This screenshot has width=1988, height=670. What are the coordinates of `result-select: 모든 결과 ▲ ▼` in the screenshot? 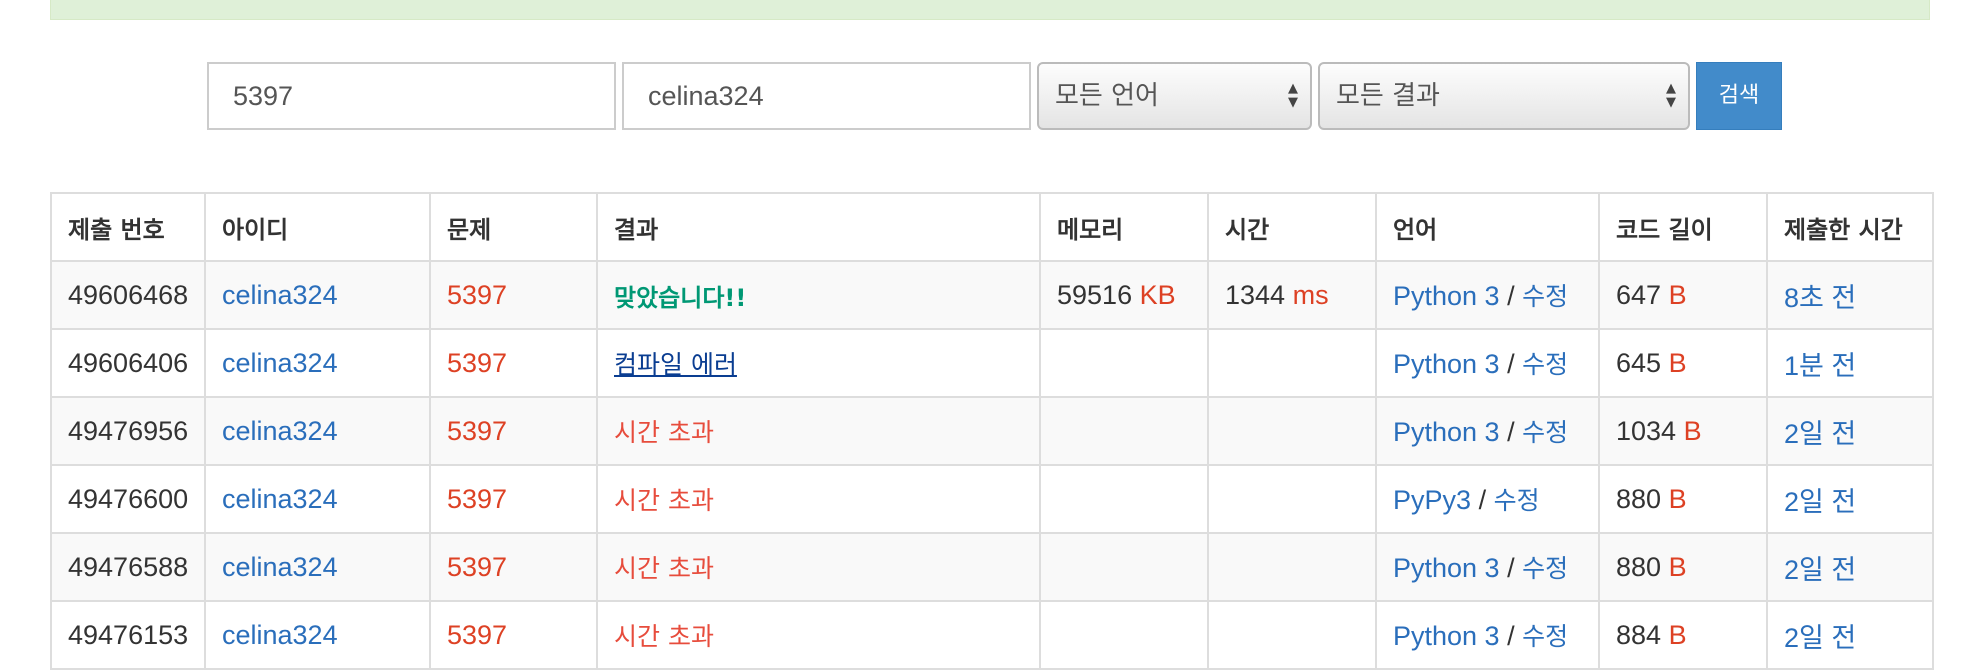 It's located at (1504, 96).